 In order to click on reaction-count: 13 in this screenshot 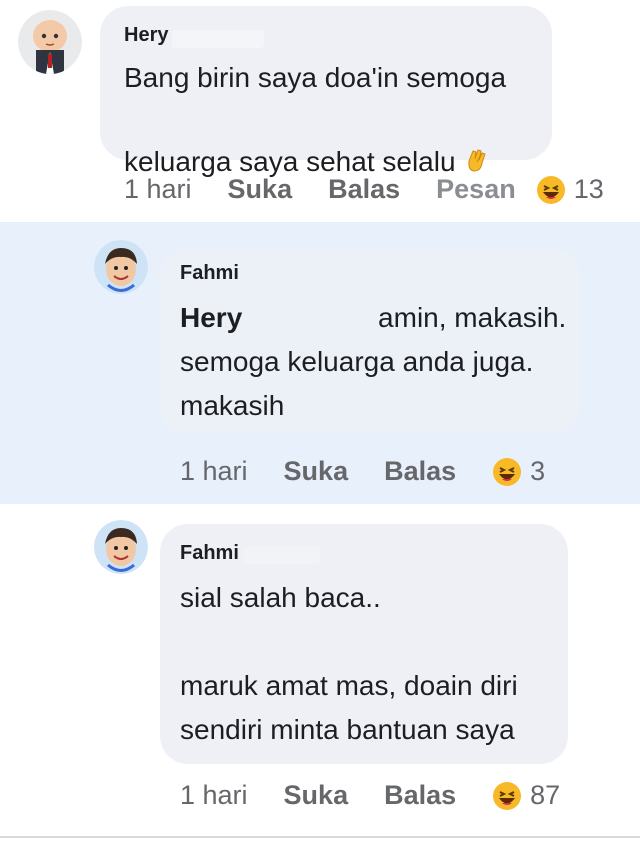, I will do `click(588, 189)`.